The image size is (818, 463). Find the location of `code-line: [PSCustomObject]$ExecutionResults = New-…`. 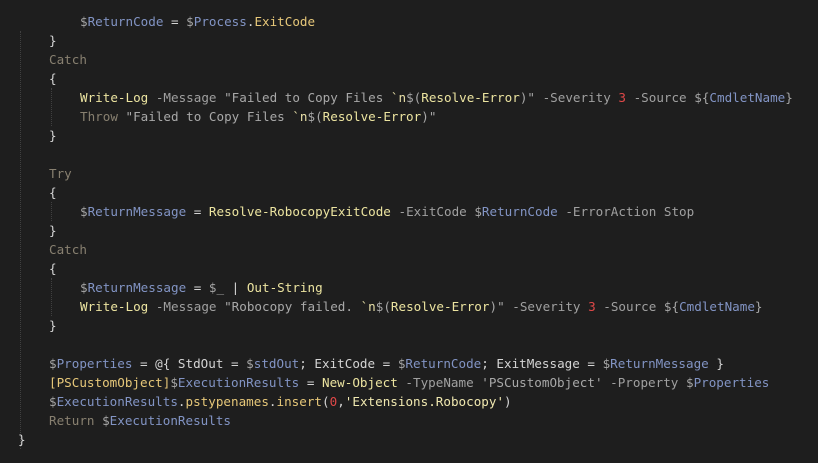

code-line: [PSCustomObject]$ExecutionResults = New-… is located at coordinates (409, 382).